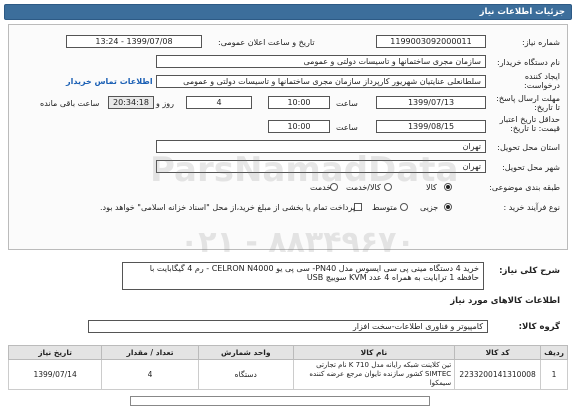  What do you see at coordinates (498, 352) in the screenshot?
I see `col-code: کد کالا` at bounding box center [498, 352].